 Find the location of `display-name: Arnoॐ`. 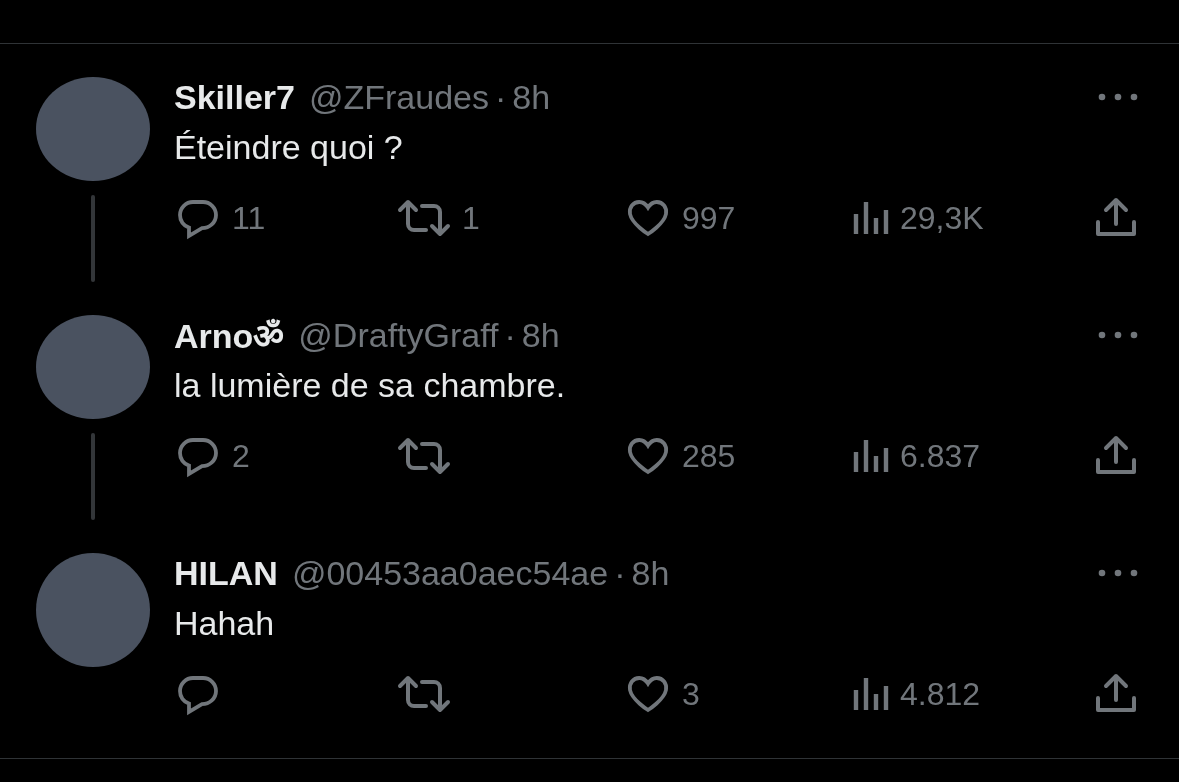

display-name: Arnoॐ is located at coordinates (229, 335).